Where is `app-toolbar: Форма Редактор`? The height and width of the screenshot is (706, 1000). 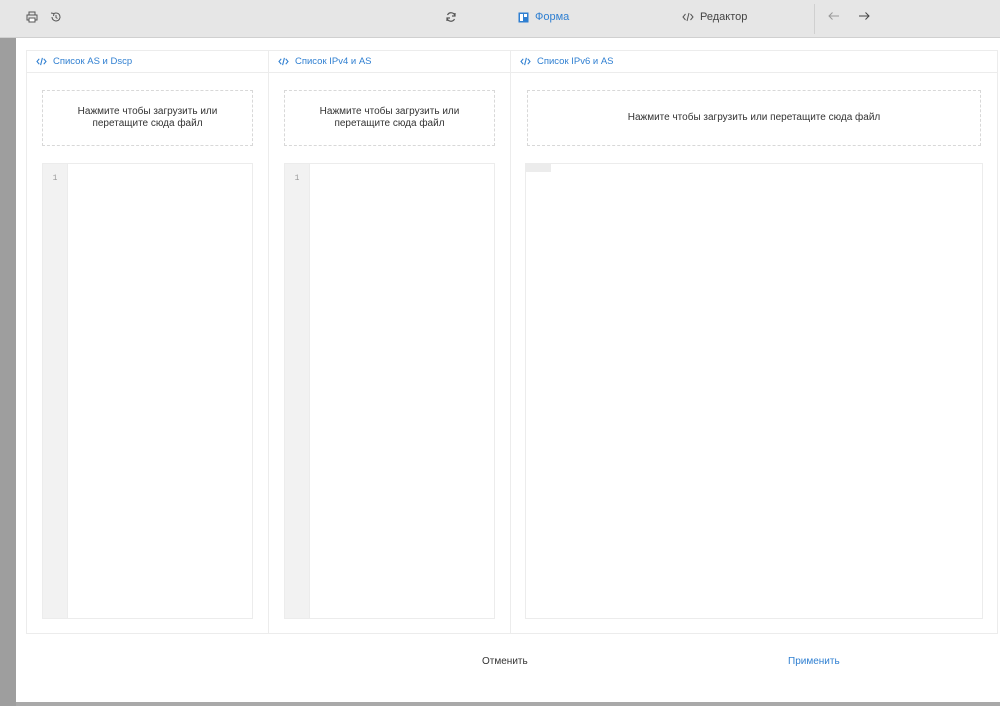
app-toolbar: Форма Редактор is located at coordinates (500, 19).